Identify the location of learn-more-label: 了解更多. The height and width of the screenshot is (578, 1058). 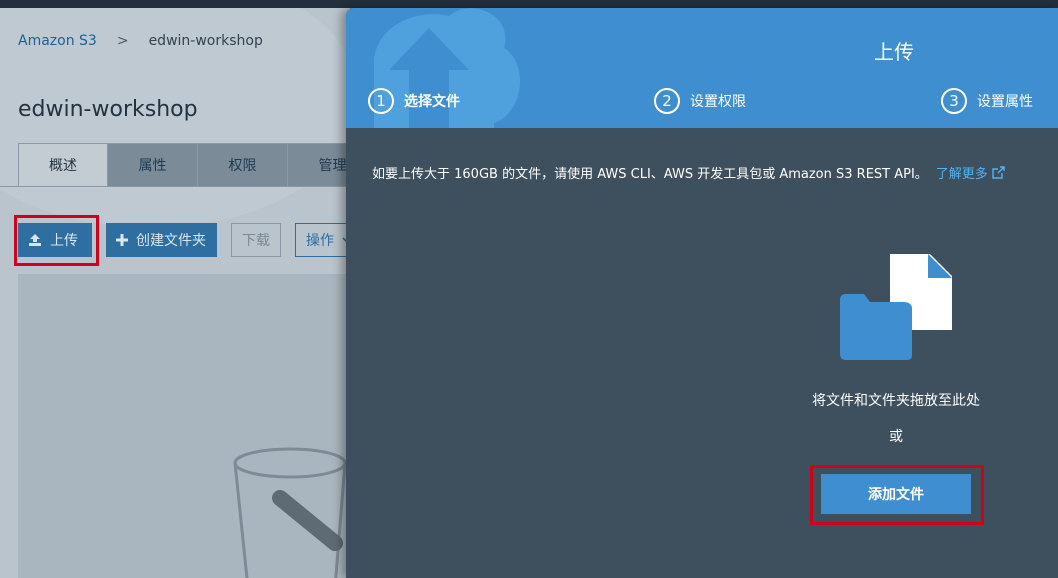
(961, 174).